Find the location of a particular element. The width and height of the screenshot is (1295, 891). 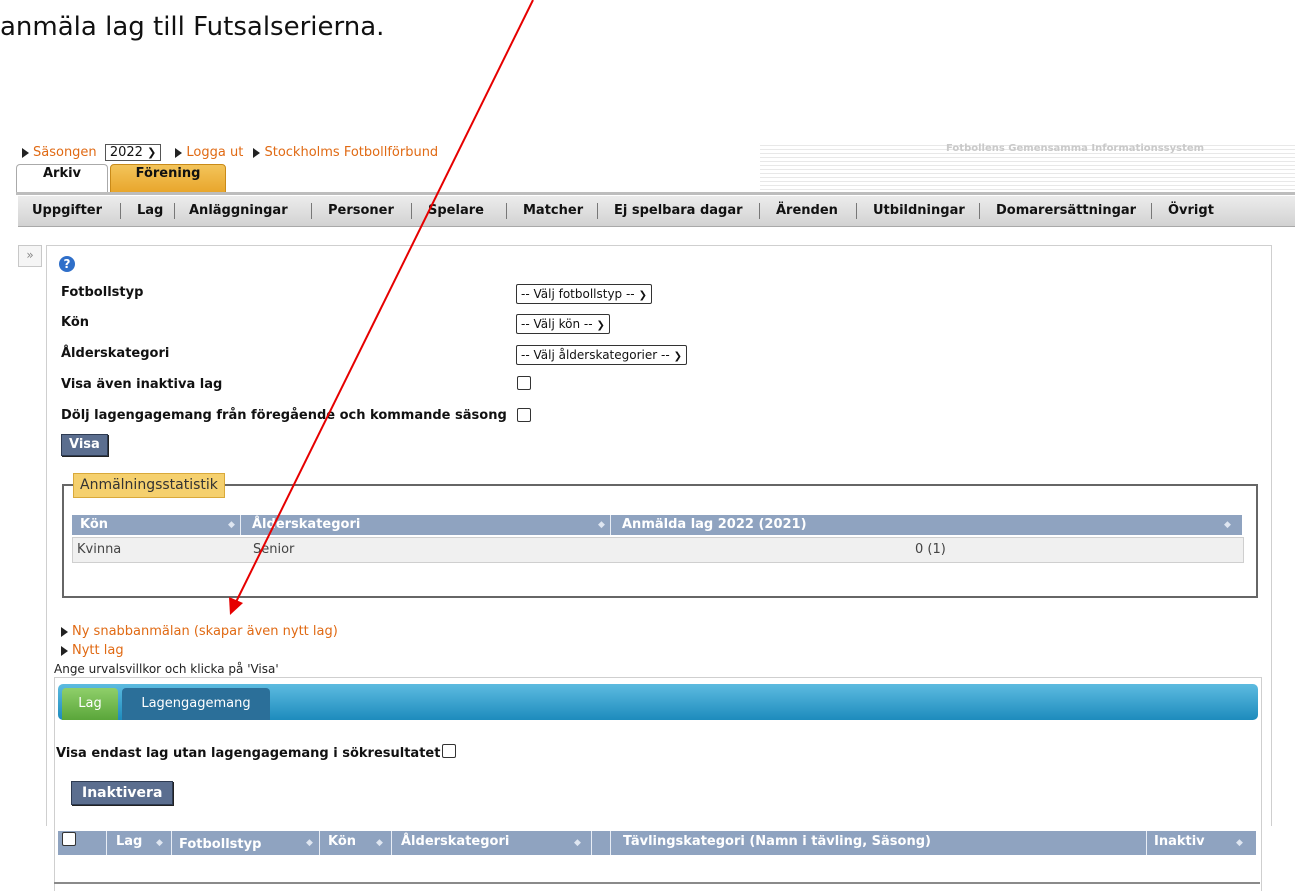

arrow-head is located at coordinates (236, 606).